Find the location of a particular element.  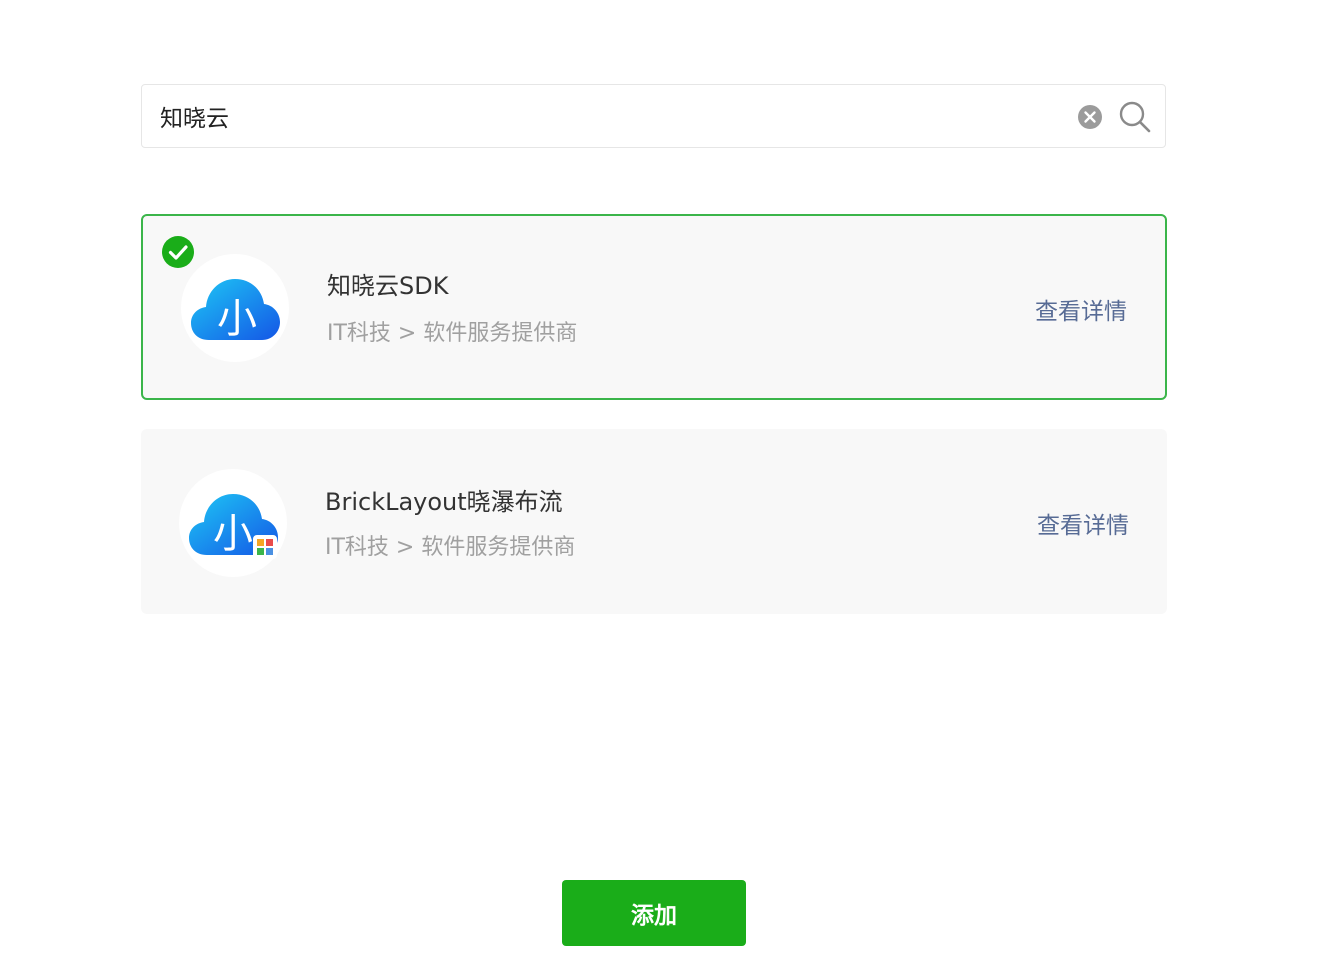

cloud-logo-icon: 小 is located at coordinates (235, 308).